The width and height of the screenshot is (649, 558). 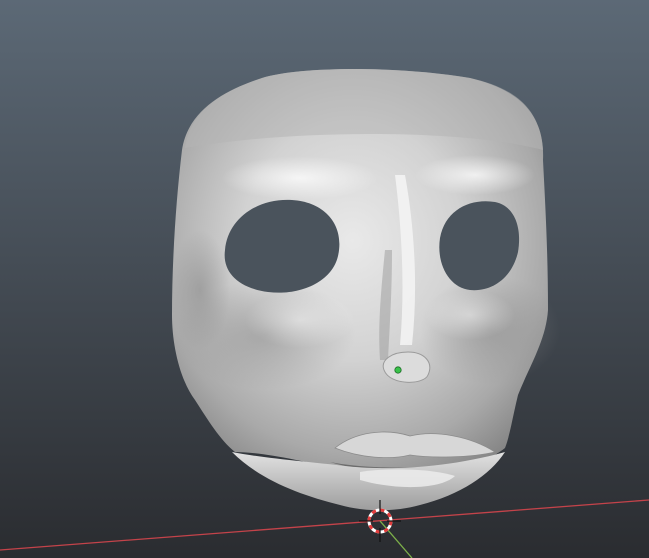 I want to click on object-origin, so click(x=398, y=370).